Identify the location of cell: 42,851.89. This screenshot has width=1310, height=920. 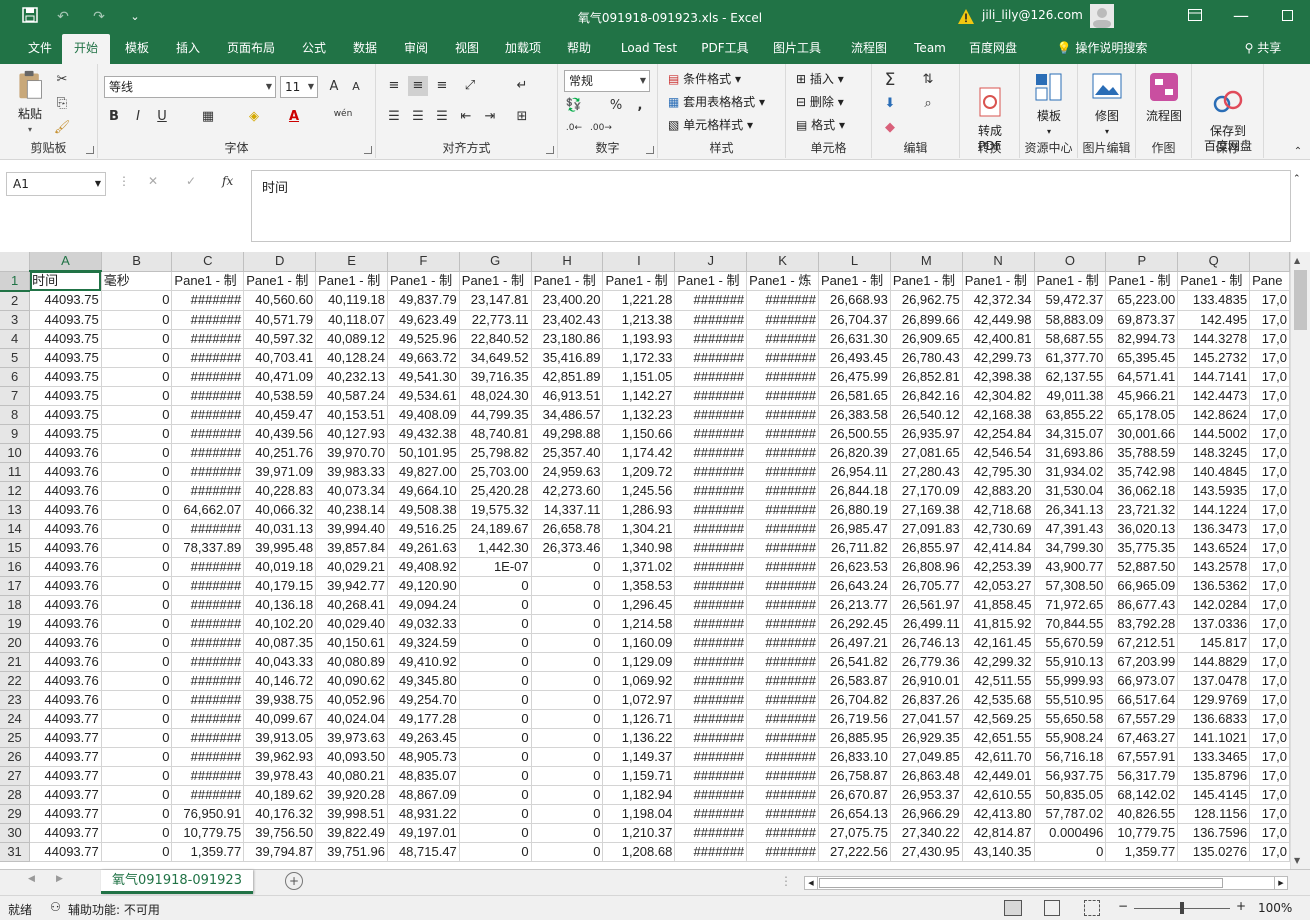
(567, 377).